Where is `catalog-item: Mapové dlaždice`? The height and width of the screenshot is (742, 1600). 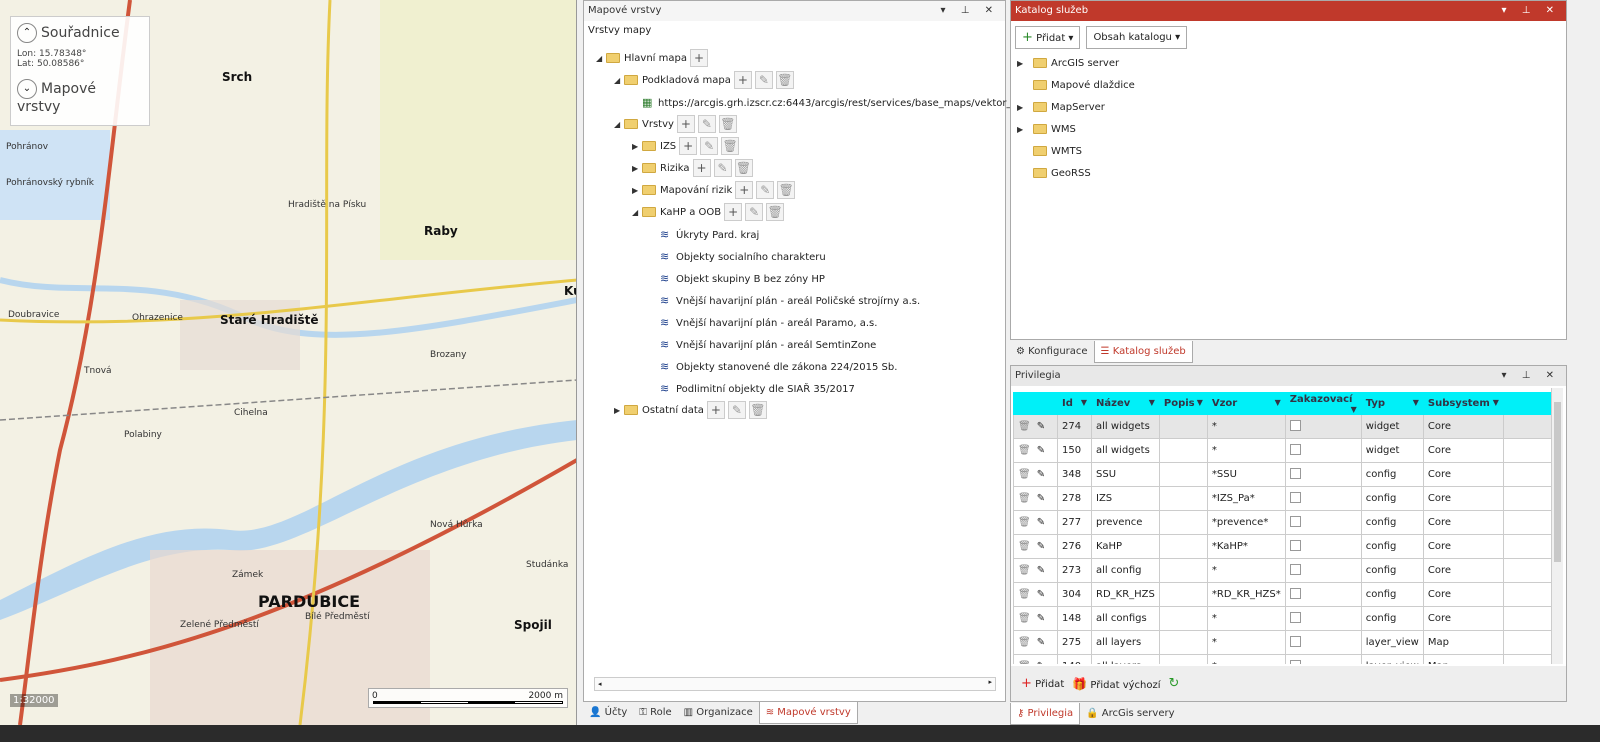
catalog-item: Mapové dlaždice is located at coordinates (1288, 87).